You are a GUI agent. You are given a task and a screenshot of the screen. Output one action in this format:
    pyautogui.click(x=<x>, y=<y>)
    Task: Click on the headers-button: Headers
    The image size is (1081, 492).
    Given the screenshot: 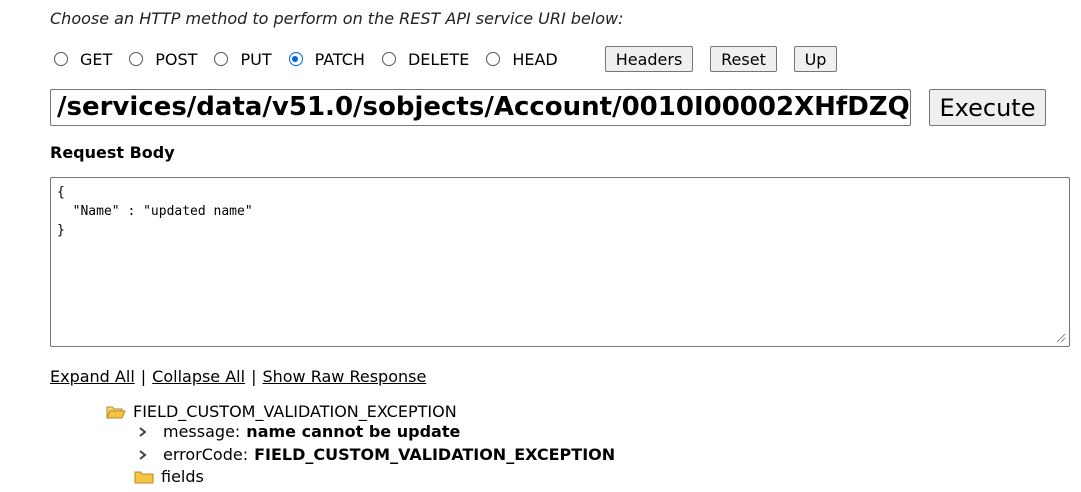 What is the action you would take?
    pyautogui.click(x=649, y=59)
    